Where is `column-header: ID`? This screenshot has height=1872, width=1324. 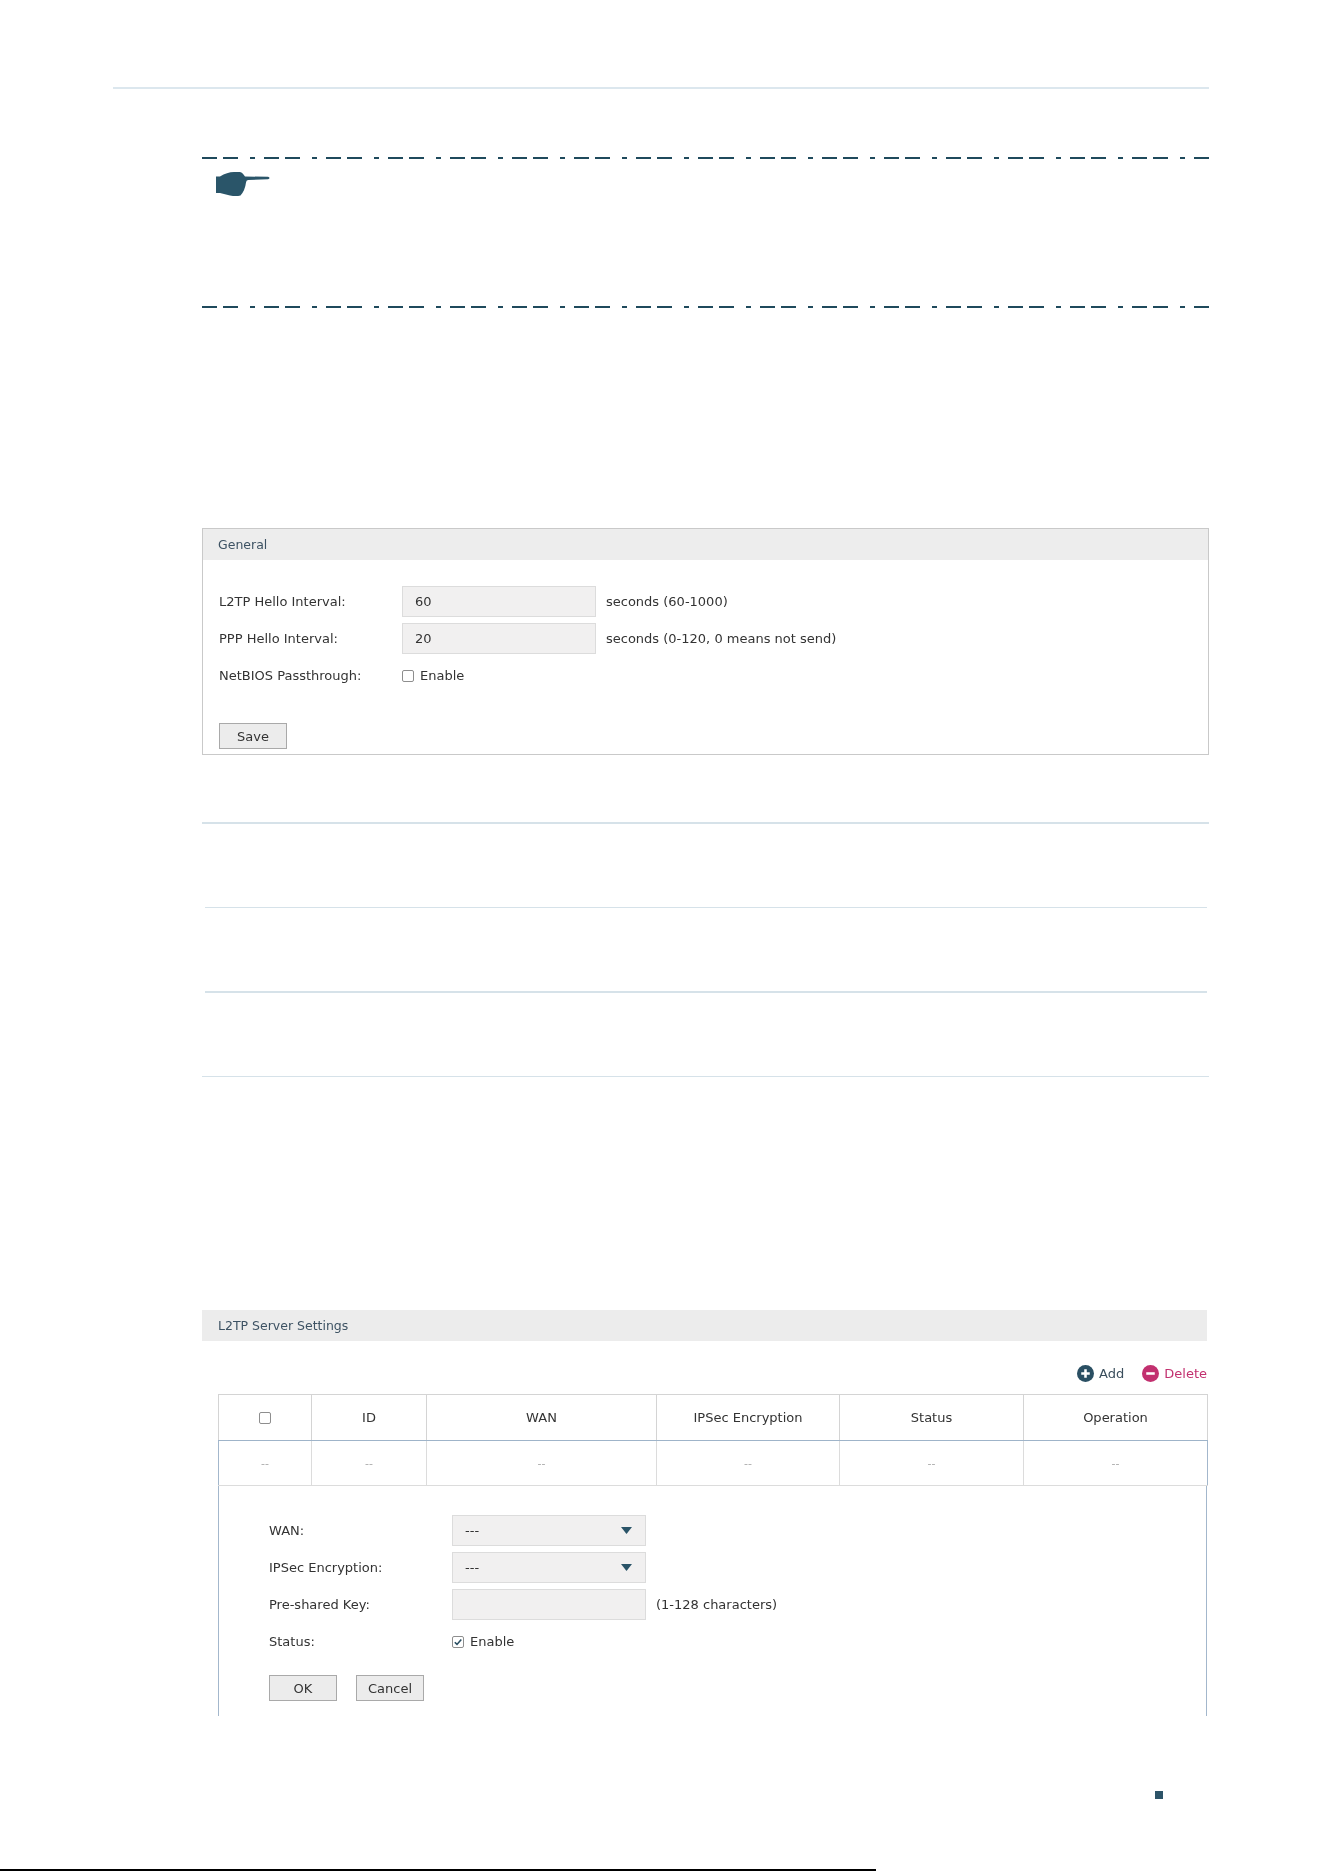
column-header: ID is located at coordinates (369, 1417).